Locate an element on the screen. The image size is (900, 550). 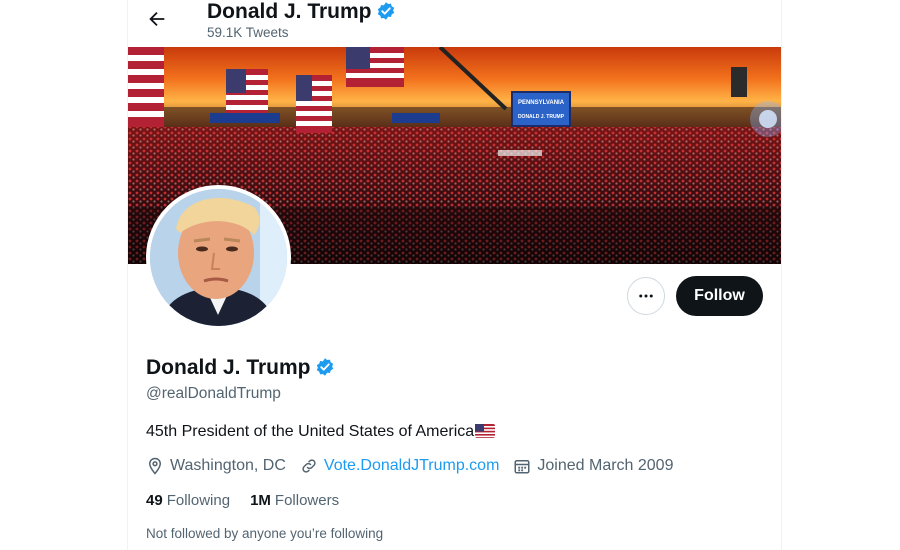
website-item: Vote.DonaldJTrump.com is located at coordinates (399, 466).